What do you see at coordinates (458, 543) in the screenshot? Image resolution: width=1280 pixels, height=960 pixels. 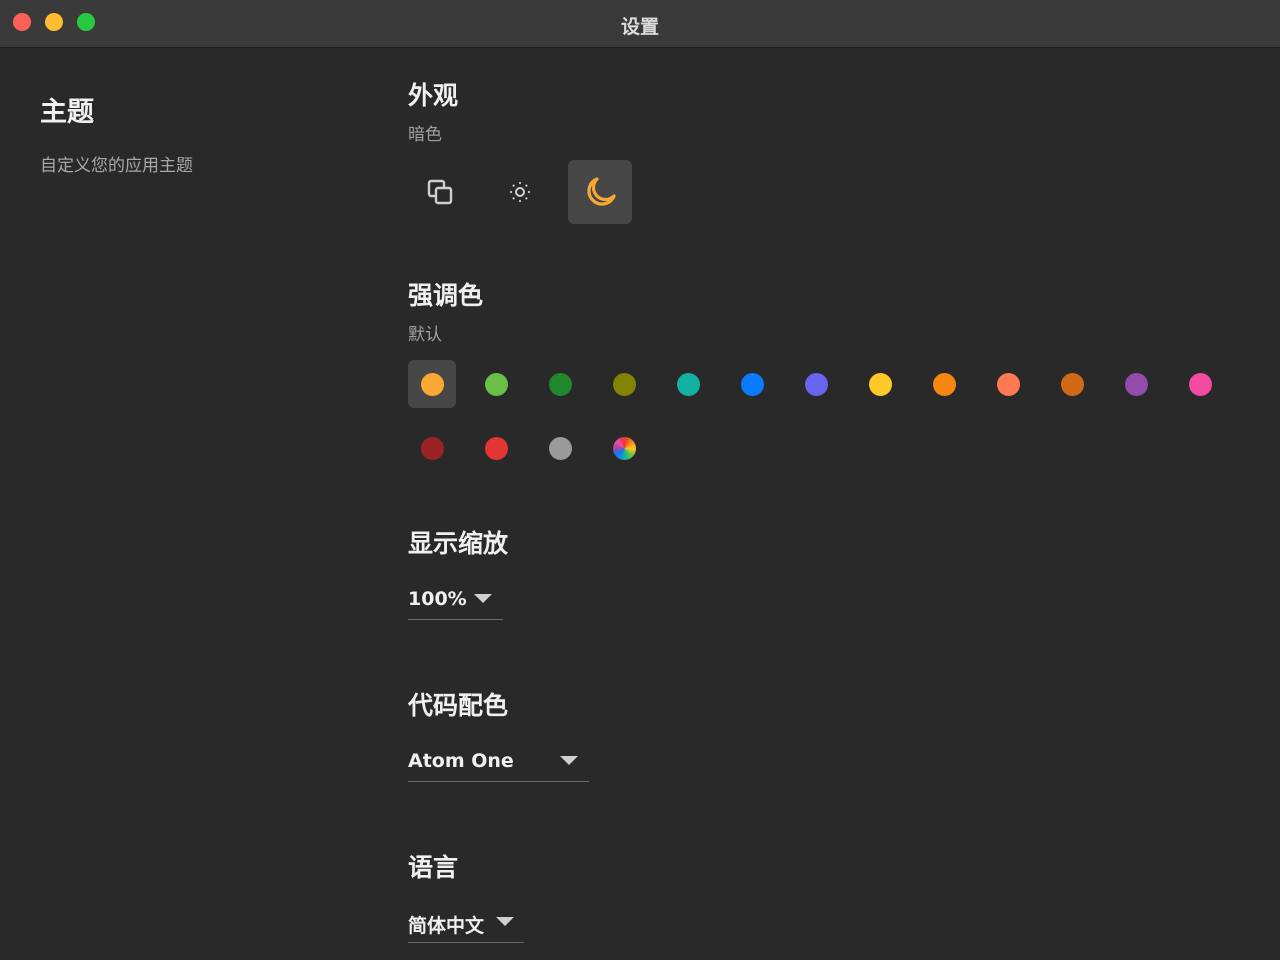 I see `zoom-title: 显示缩放` at bounding box center [458, 543].